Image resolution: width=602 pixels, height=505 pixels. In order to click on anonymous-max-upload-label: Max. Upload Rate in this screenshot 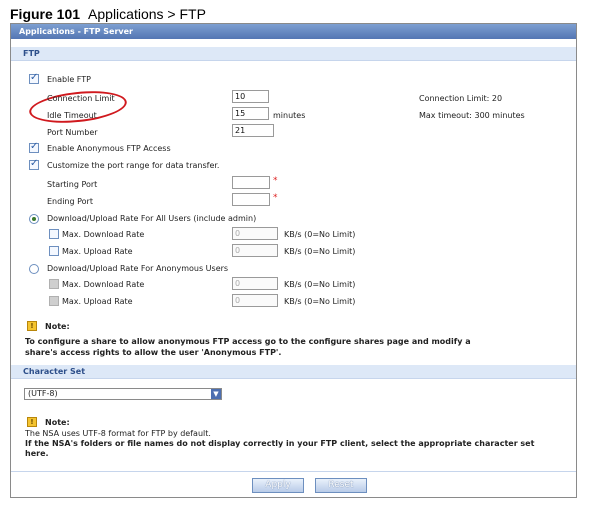, I will do `click(97, 301)`.